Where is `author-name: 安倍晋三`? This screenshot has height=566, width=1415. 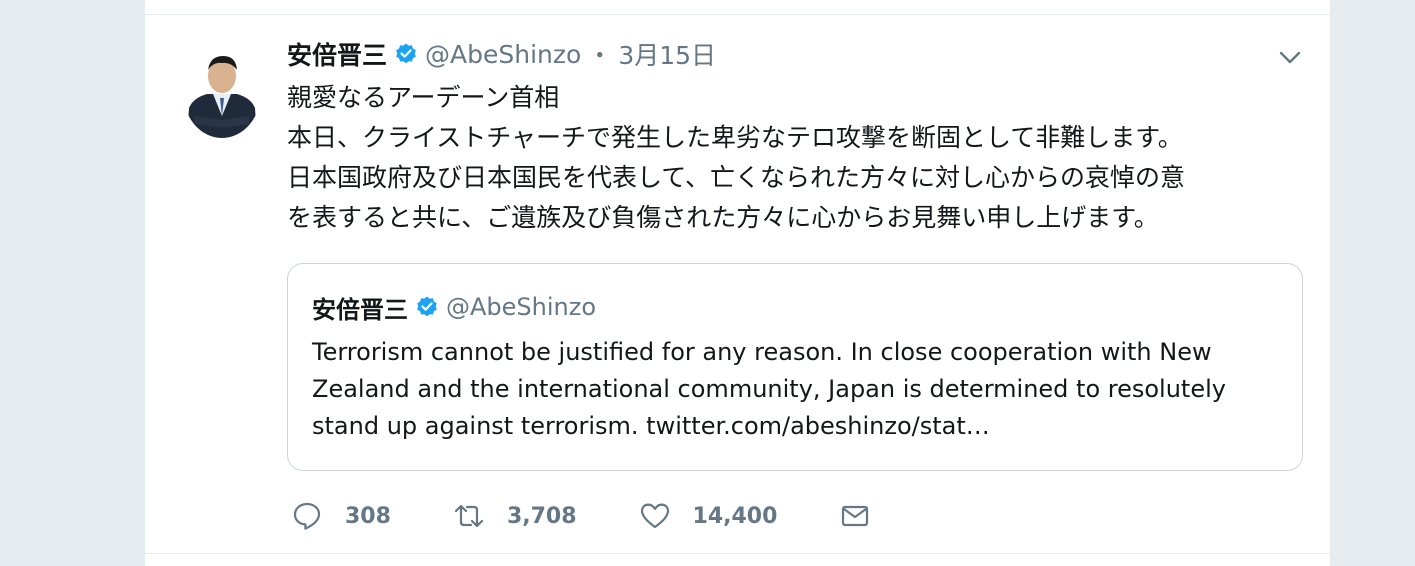 author-name: 安倍晋三 is located at coordinates (337, 54).